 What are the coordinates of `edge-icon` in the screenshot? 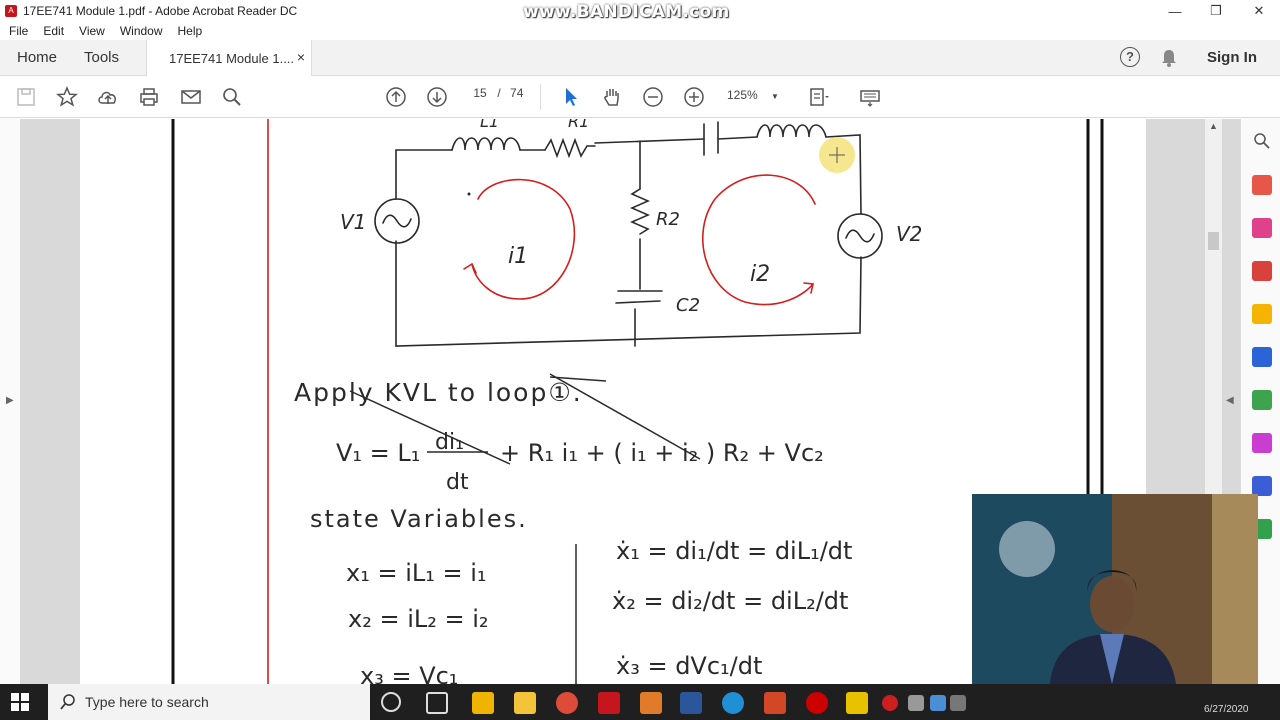 It's located at (733, 703).